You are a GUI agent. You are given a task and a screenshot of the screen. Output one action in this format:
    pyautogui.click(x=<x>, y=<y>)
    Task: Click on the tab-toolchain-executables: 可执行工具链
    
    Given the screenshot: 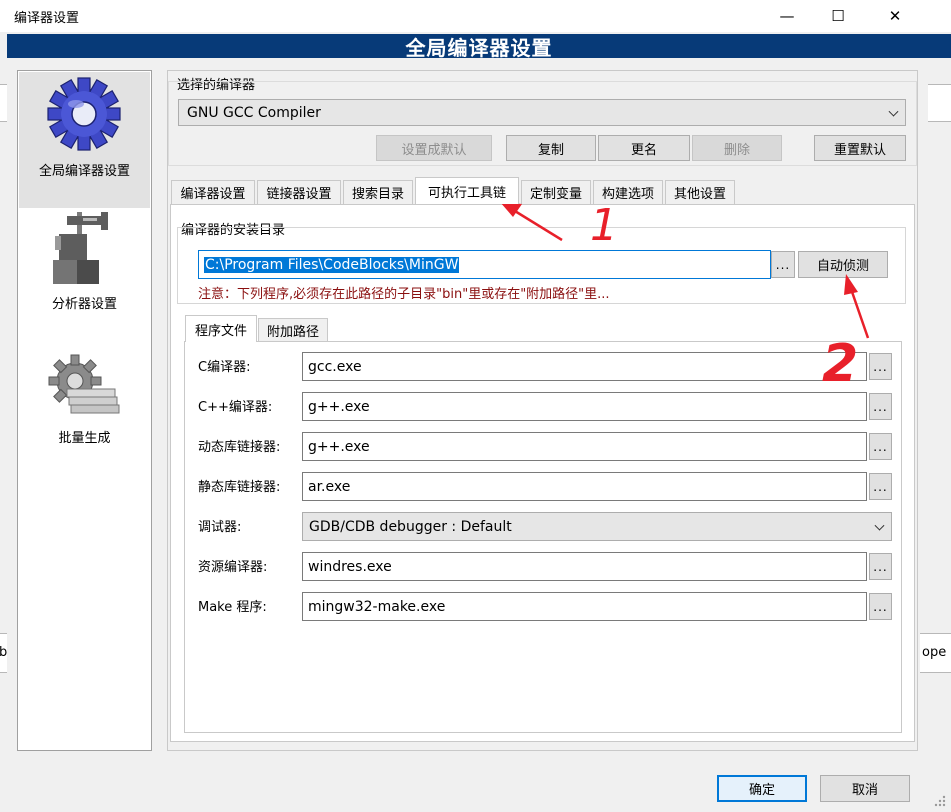 What is the action you would take?
    pyautogui.click(x=467, y=190)
    